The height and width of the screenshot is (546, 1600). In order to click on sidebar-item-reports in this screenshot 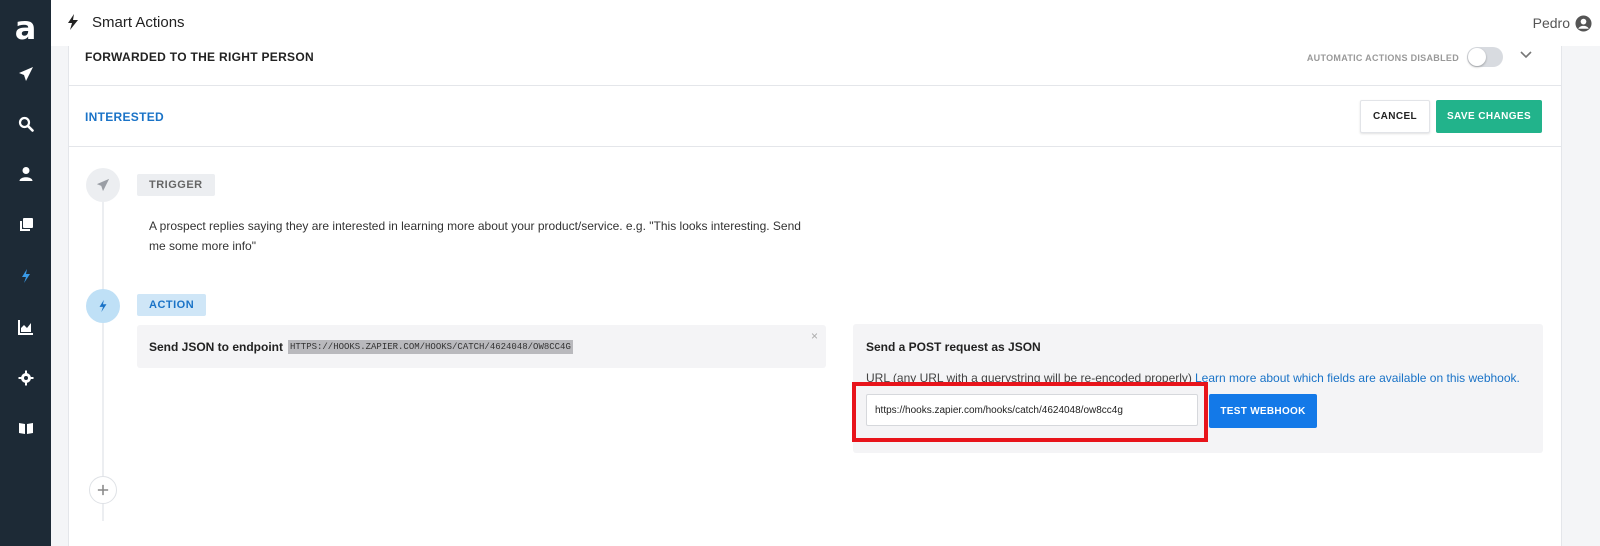, I will do `click(25, 327)`.